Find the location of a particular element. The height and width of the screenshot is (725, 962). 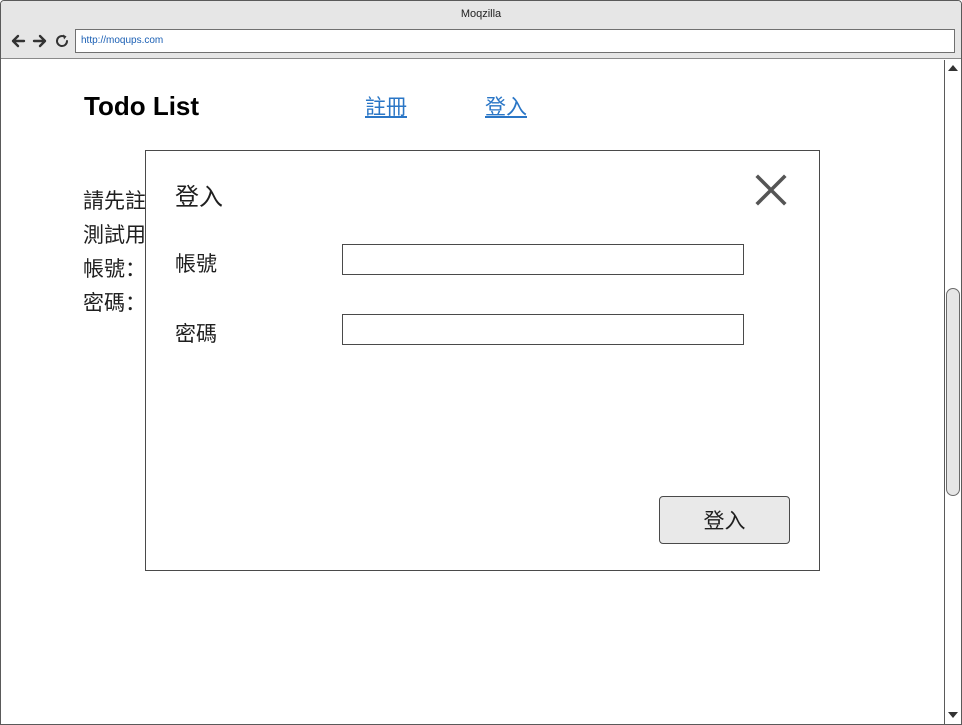

reload-icon is located at coordinates (62, 40).